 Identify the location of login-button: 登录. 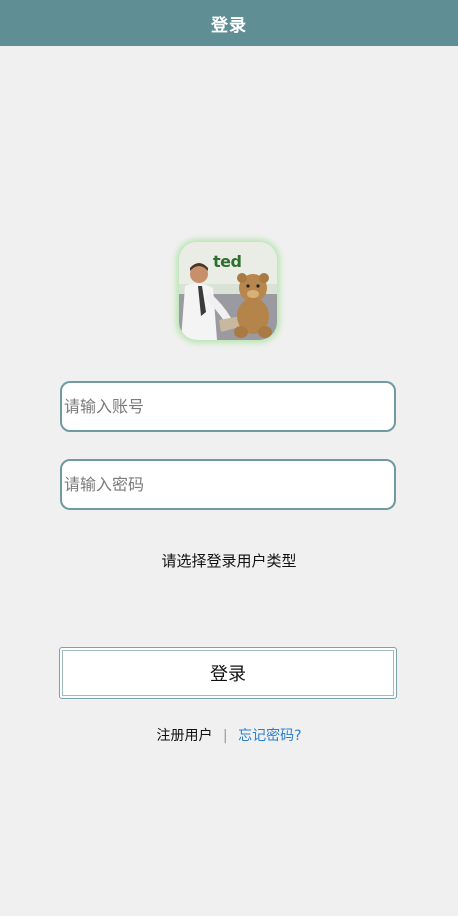
(228, 673).